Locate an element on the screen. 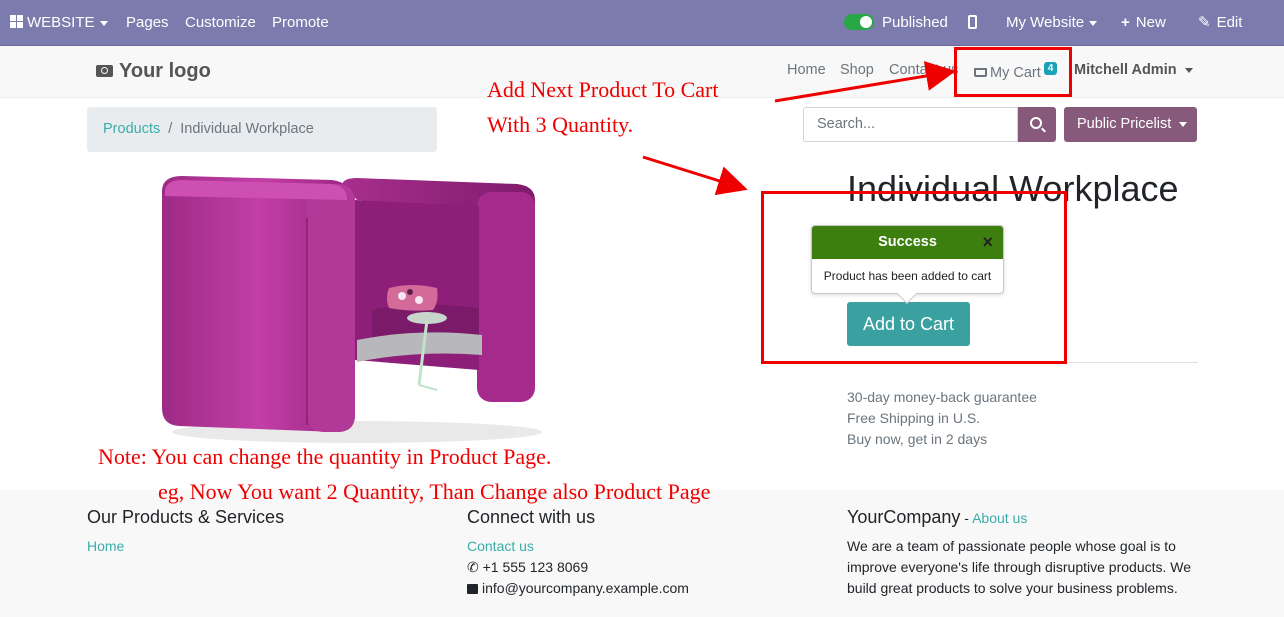  arrow-to-cart is located at coordinates (865, 82).